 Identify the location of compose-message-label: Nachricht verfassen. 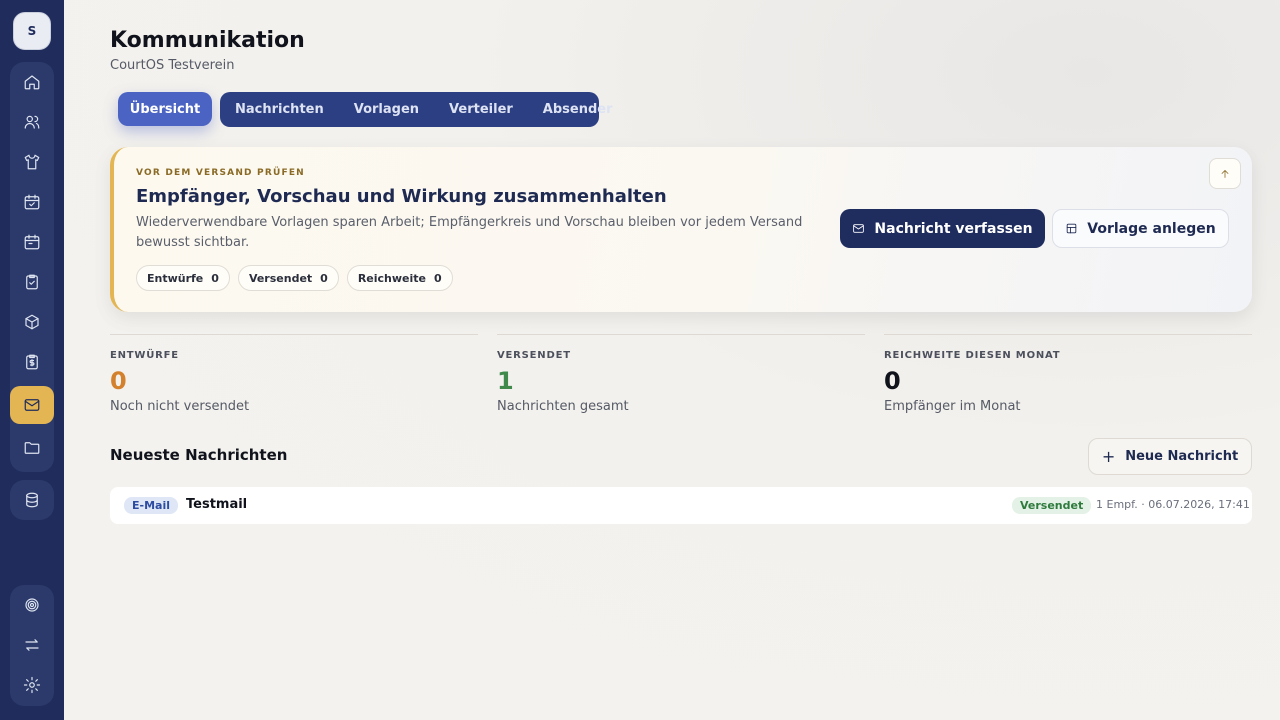
(953, 228).